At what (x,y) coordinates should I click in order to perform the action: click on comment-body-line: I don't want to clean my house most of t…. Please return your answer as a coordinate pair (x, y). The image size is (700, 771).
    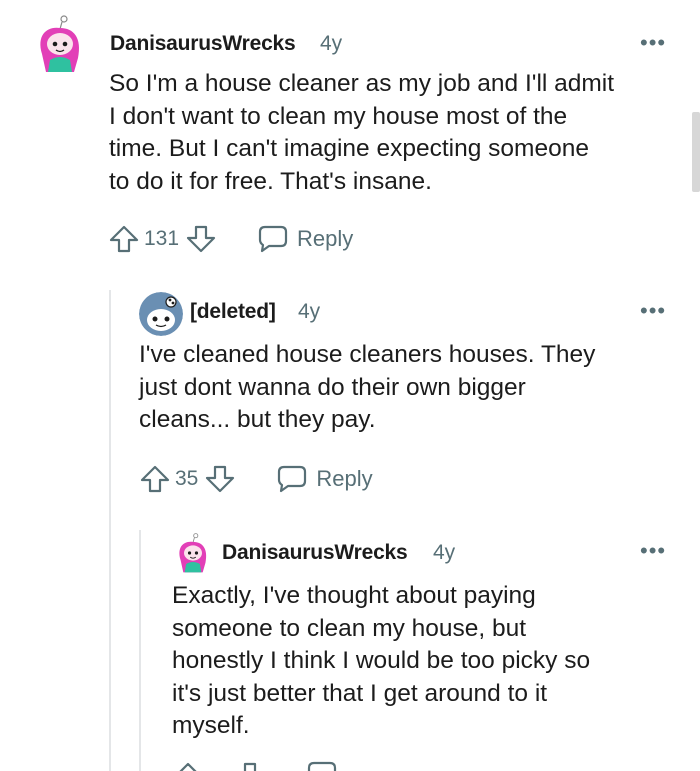
    Looking at the image, I should click on (338, 116).